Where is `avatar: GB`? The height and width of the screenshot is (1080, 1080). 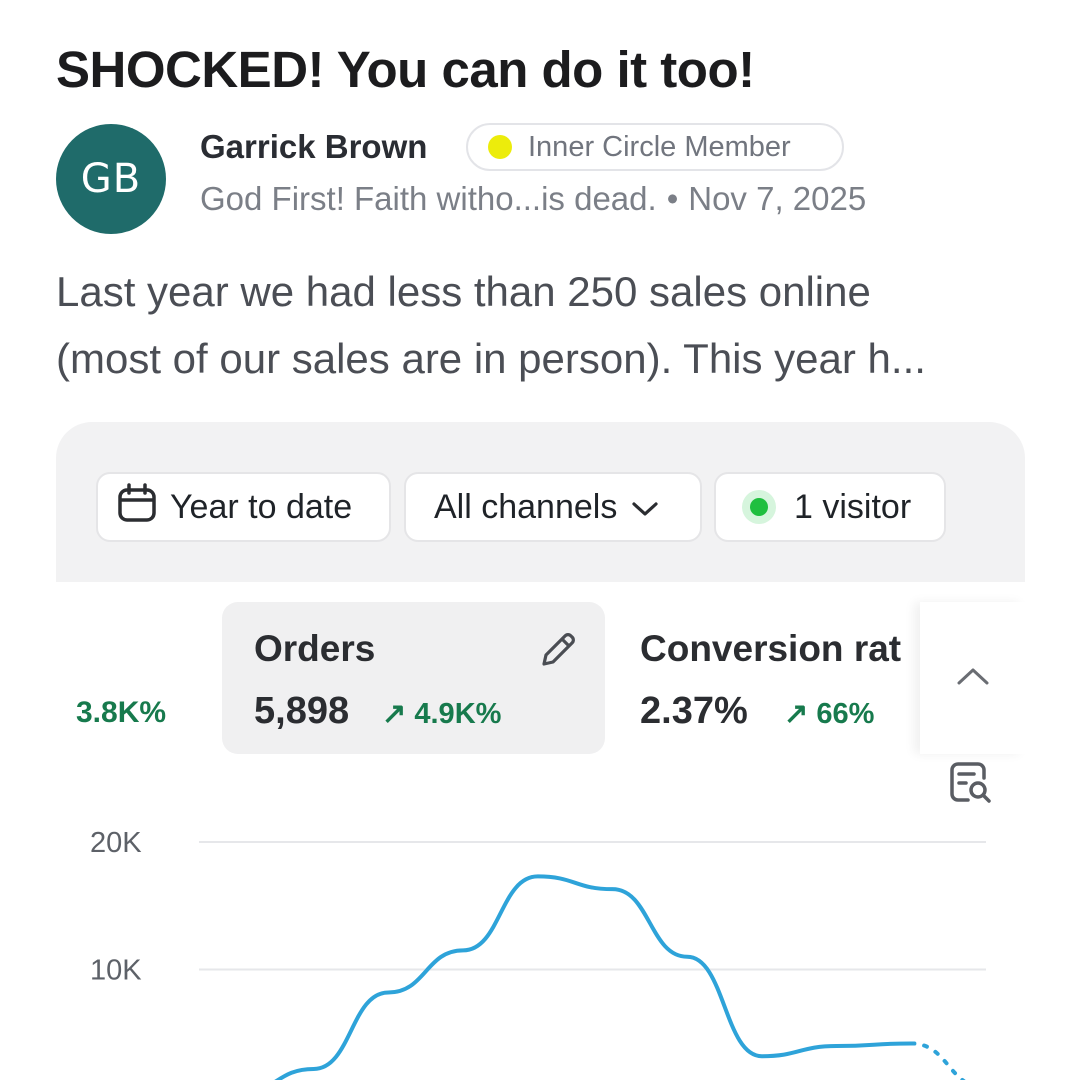
avatar: GB is located at coordinates (111, 179).